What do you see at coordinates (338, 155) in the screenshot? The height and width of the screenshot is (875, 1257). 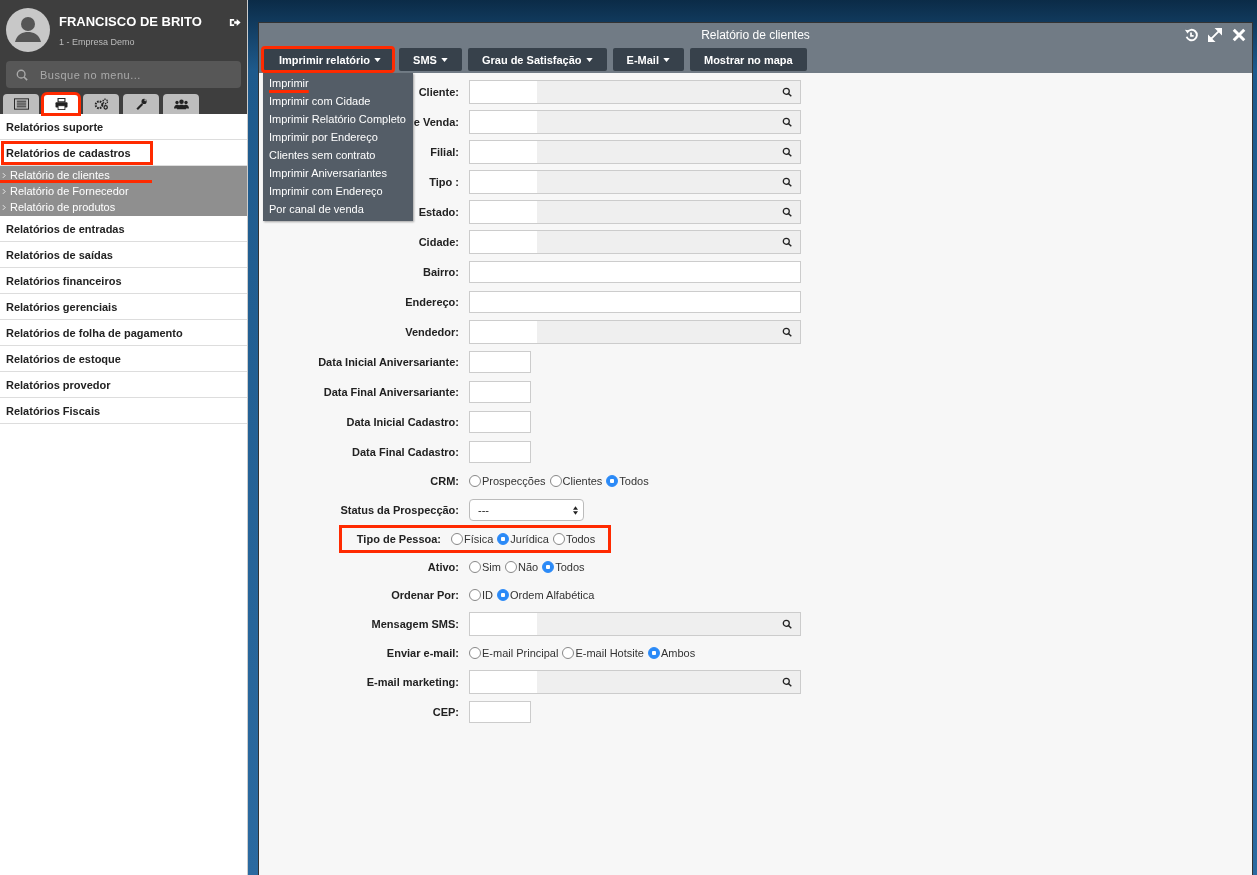 I see `menu-item: Clientes sem contrato` at bounding box center [338, 155].